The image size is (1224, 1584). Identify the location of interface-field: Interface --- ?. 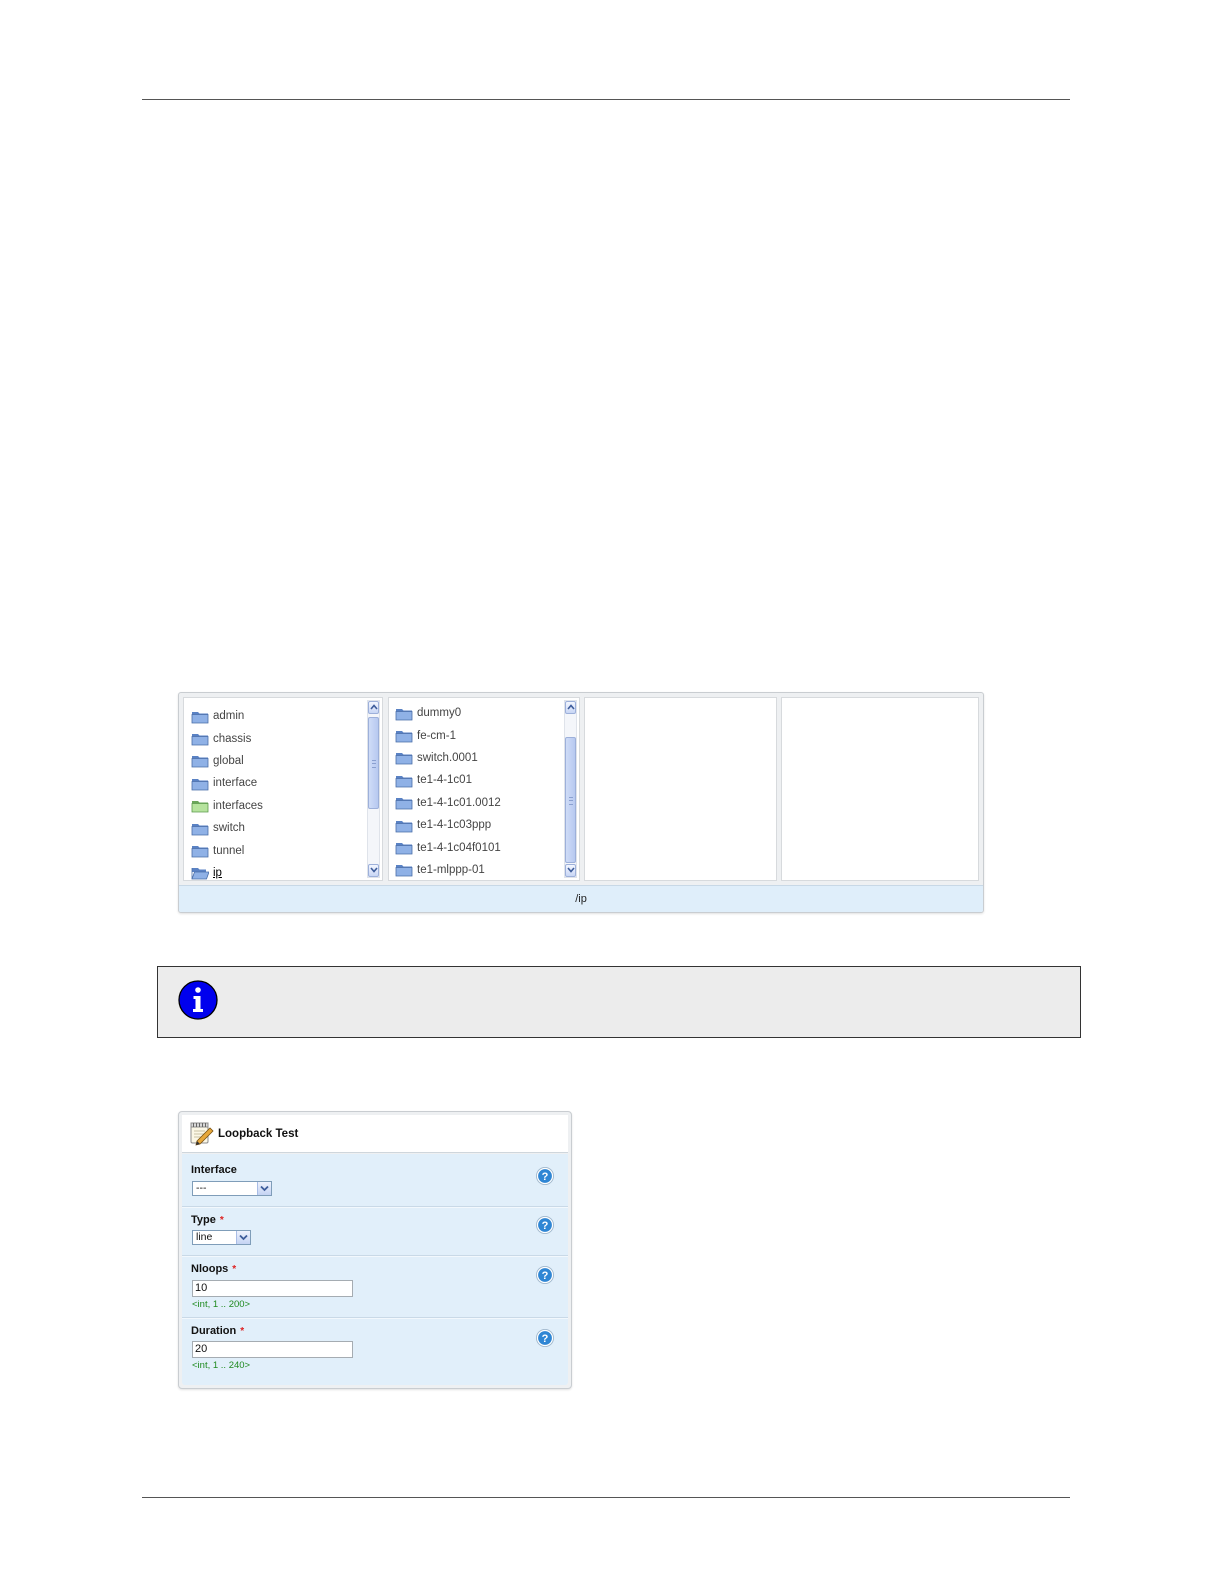
(375, 1180).